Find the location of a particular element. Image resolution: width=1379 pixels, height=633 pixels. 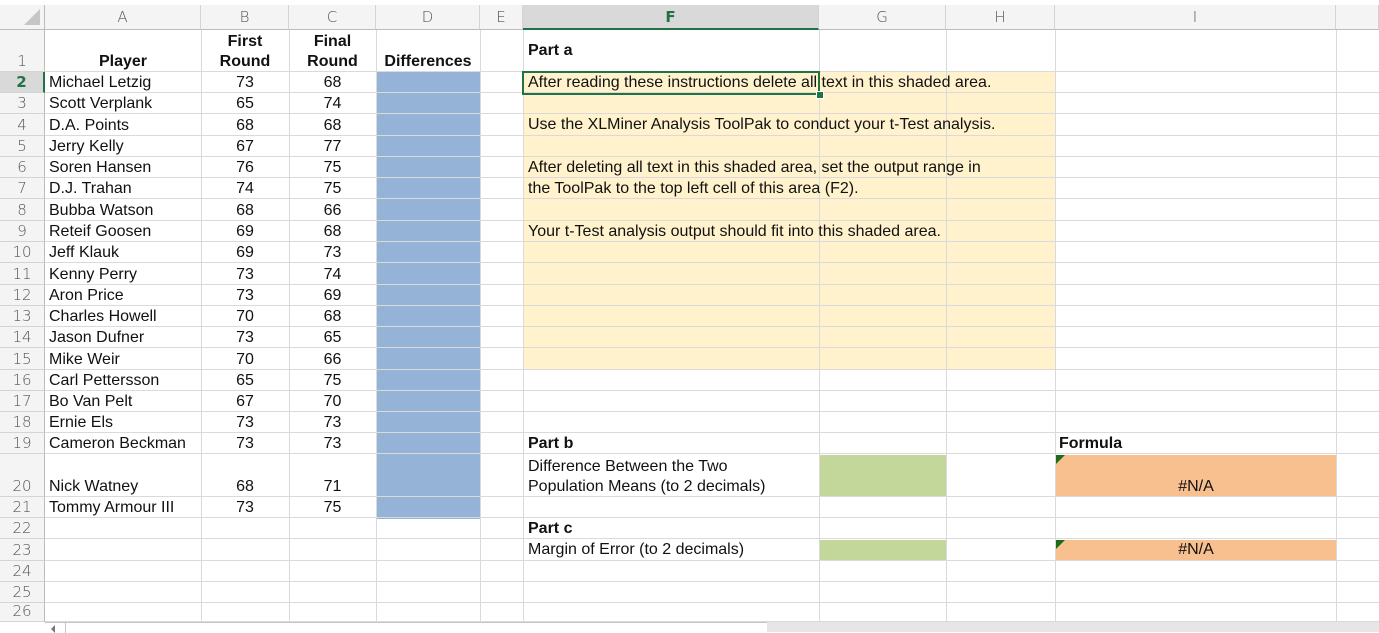

row-header-7: 7 is located at coordinates (22, 188).